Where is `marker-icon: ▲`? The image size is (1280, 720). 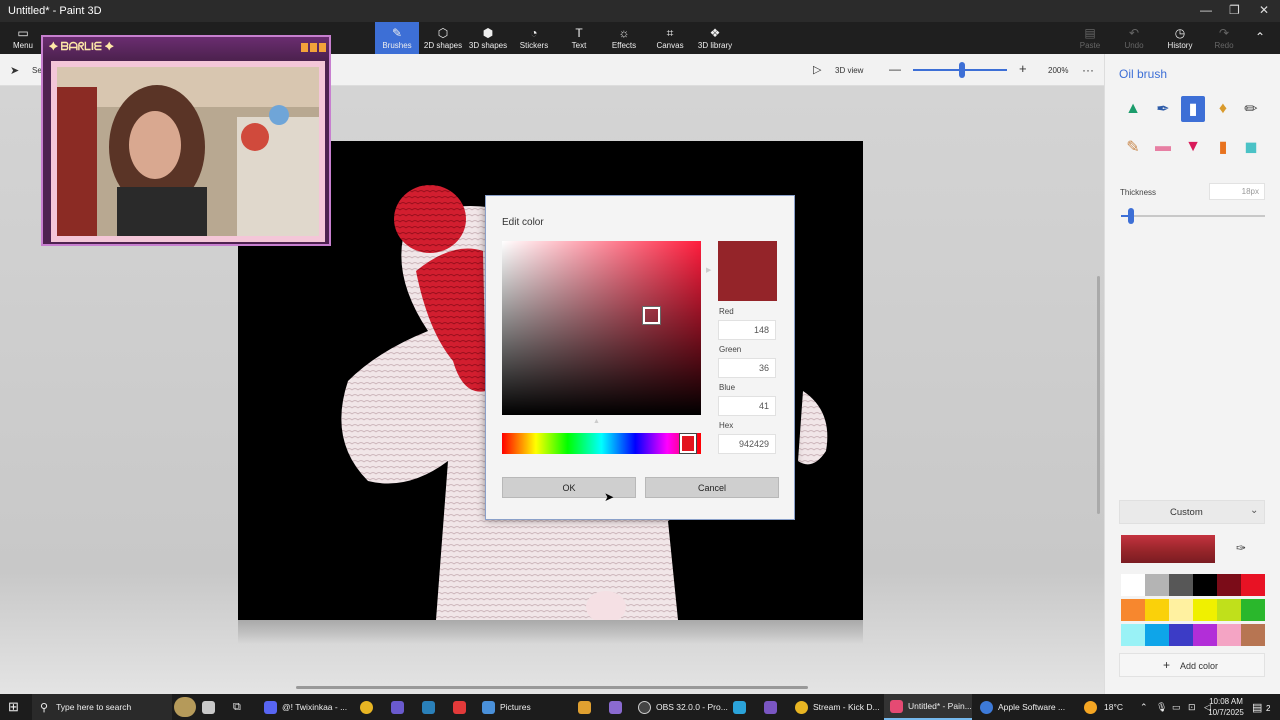 marker-icon: ▲ is located at coordinates (1133, 109).